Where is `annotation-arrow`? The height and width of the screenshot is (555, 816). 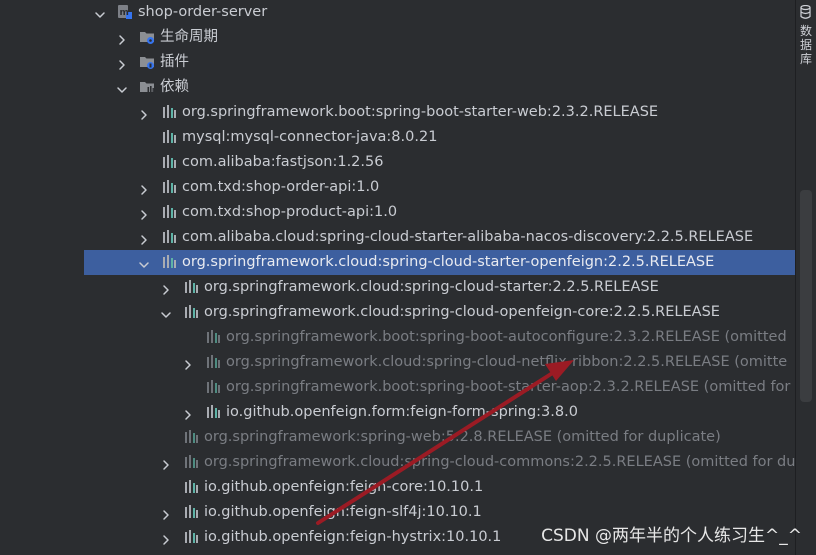
annotation-arrow is located at coordinates (445, 442).